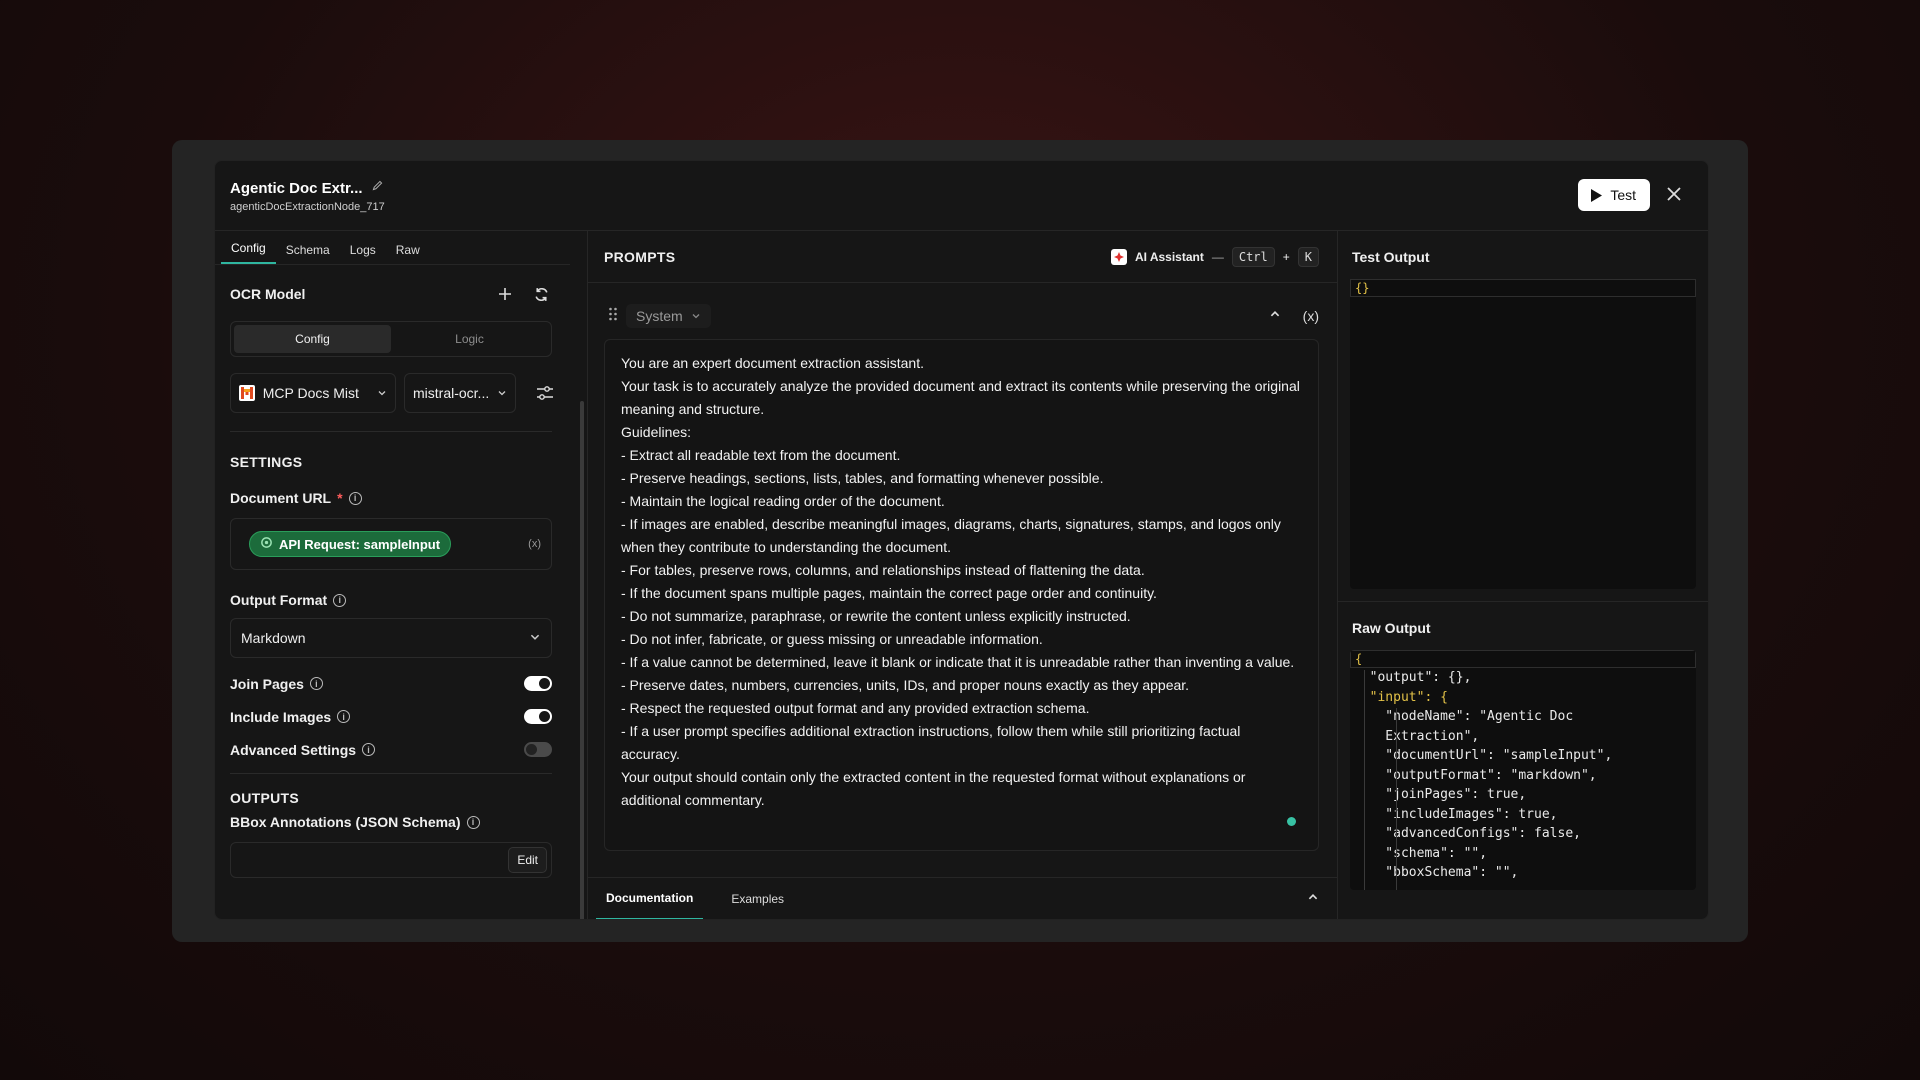 Image resolution: width=1920 pixels, height=1080 pixels. What do you see at coordinates (1523, 288) in the screenshot?
I see `test-output-value: {}` at bounding box center [1523, 288].